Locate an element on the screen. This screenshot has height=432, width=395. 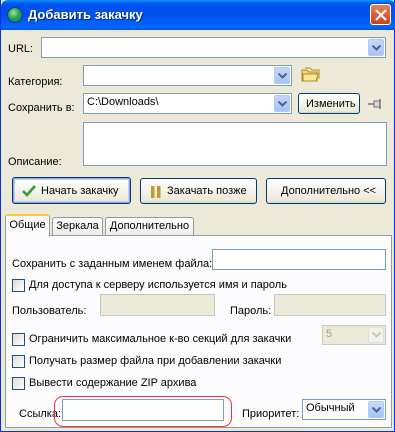
close-button is located at coordinates (380, 14).